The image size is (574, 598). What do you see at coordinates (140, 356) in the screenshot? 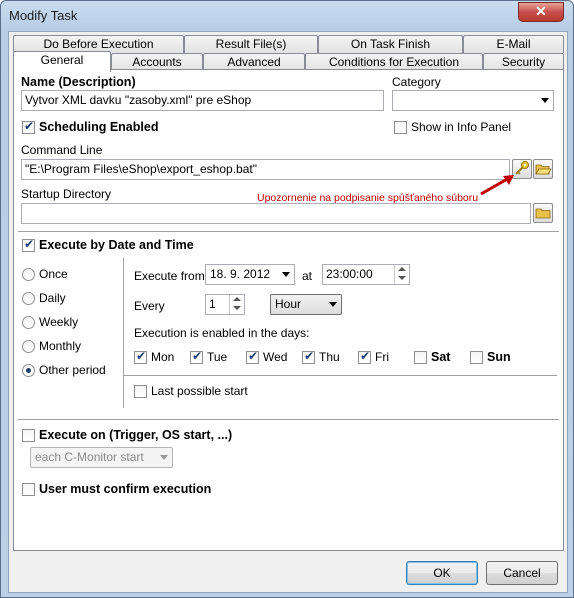
I see `day-mon-checkbox` at bounding box center [140, 356].